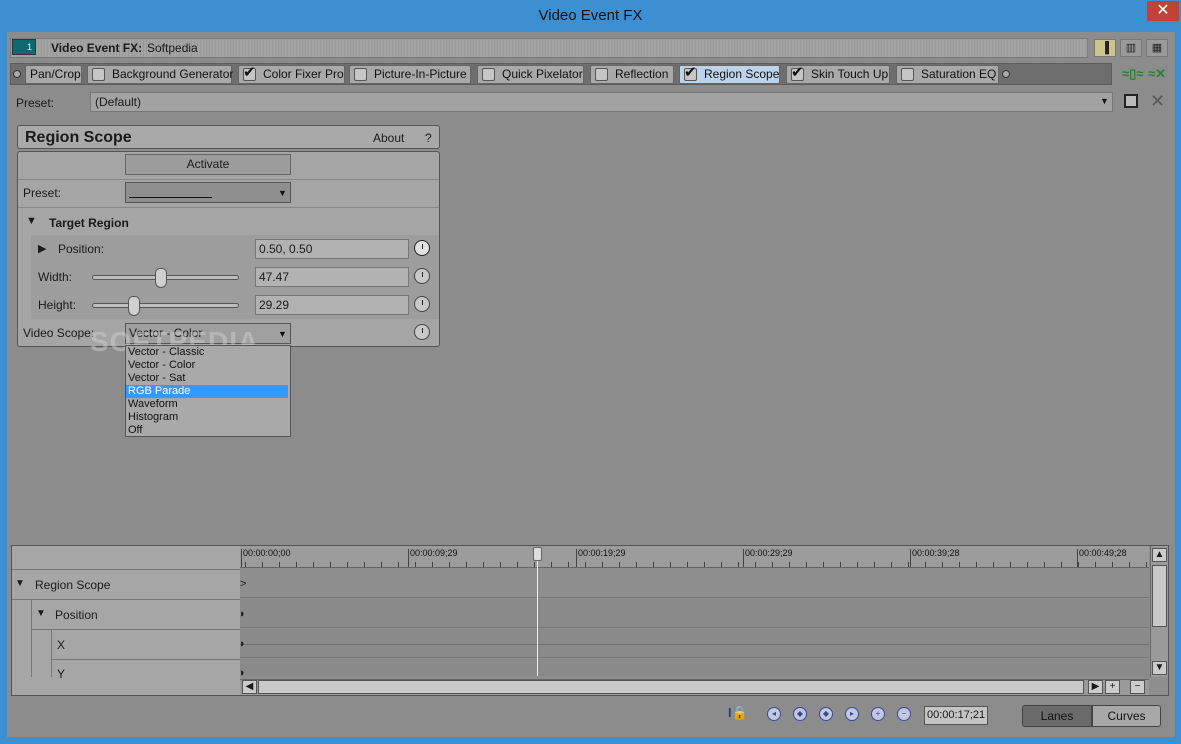 The image size is (1181, 744). Describe the element at coordinates (826, 714) in the screenshot. I see `next-keyframe-icon: ◆` at that location.